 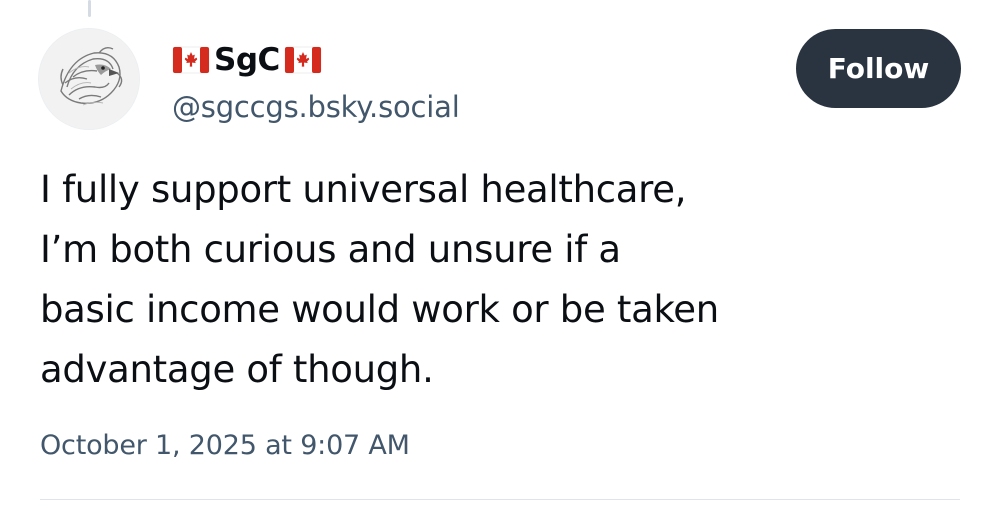 I want to click on eagle-avatar-icon, so click(x=89, y=79).